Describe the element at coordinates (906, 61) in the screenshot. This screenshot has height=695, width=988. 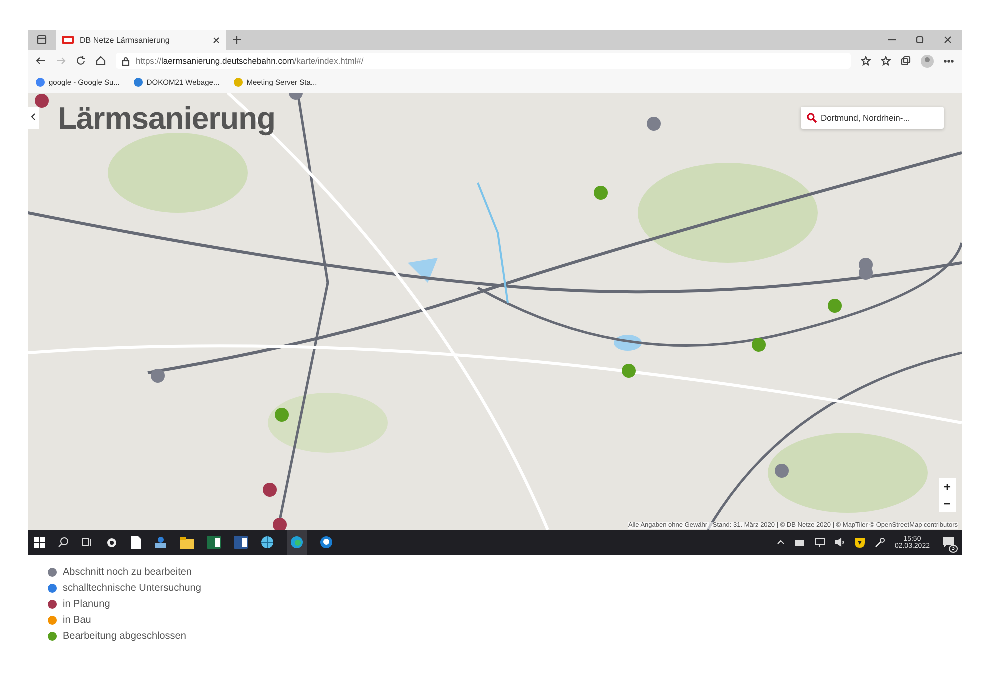
I see `collections-icon` at that location.